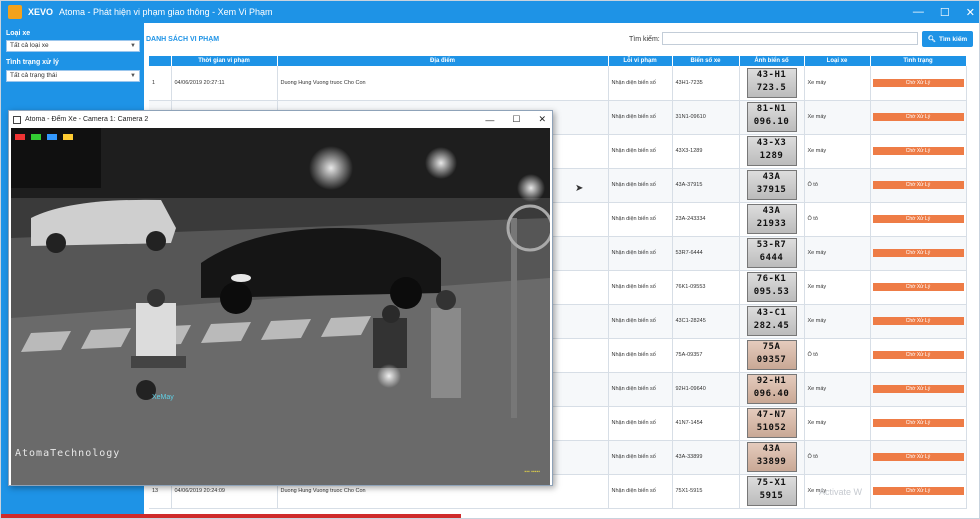 The height and width of the screenshot is (519, 980). Describe the element at coordinates (790, 38) in the screenshot. I see `search-input` at that location.